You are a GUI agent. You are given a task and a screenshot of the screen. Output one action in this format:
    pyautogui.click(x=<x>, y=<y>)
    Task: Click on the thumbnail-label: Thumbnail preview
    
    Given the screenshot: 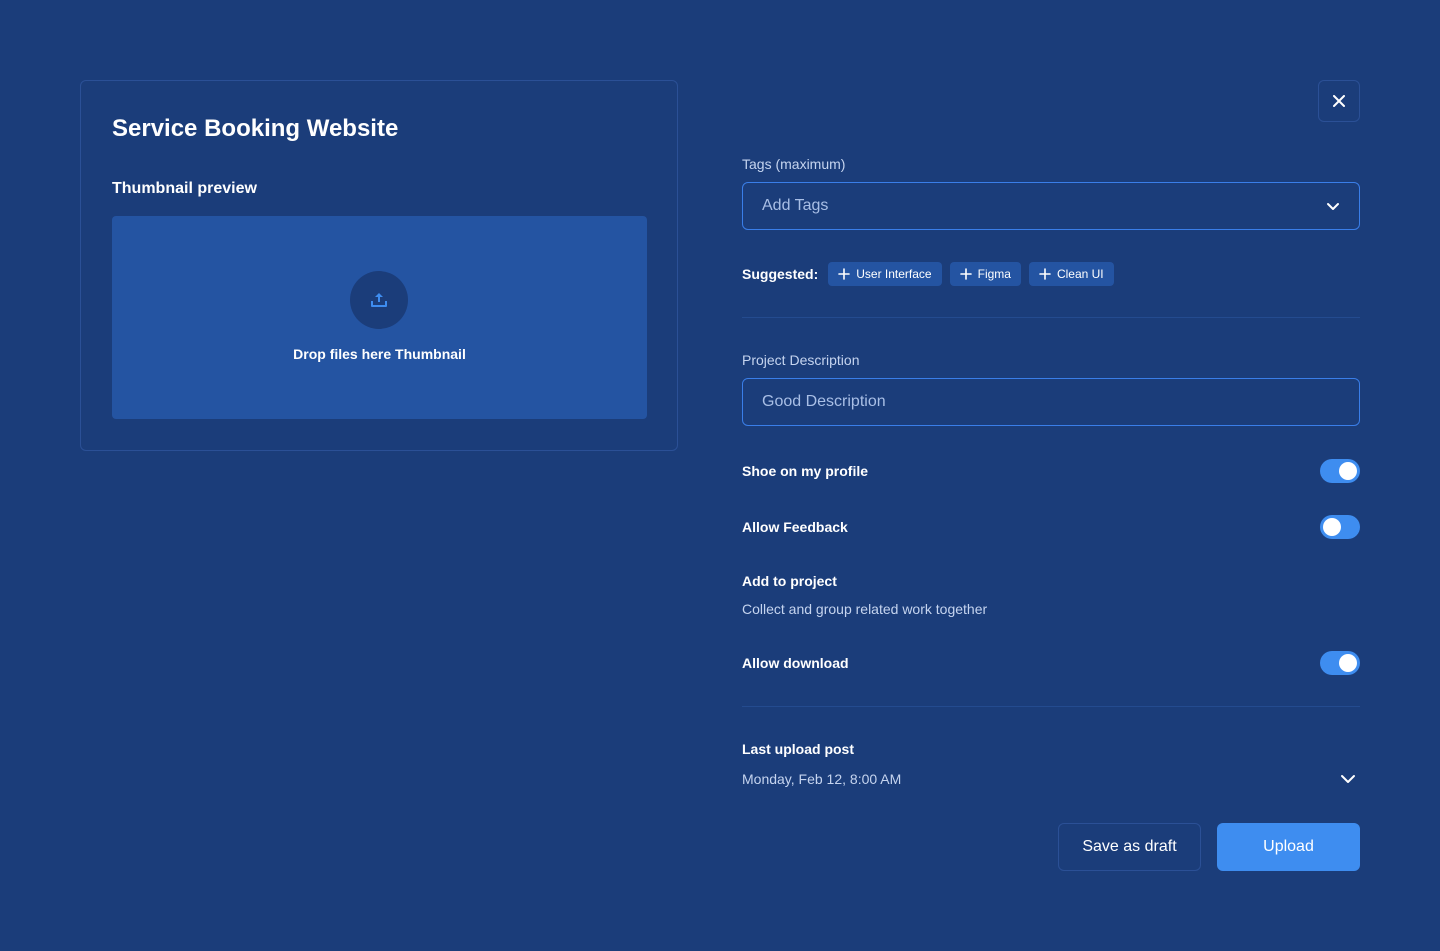 What is the action you would take?
    pyautogui.click(x=184, y=188)
    